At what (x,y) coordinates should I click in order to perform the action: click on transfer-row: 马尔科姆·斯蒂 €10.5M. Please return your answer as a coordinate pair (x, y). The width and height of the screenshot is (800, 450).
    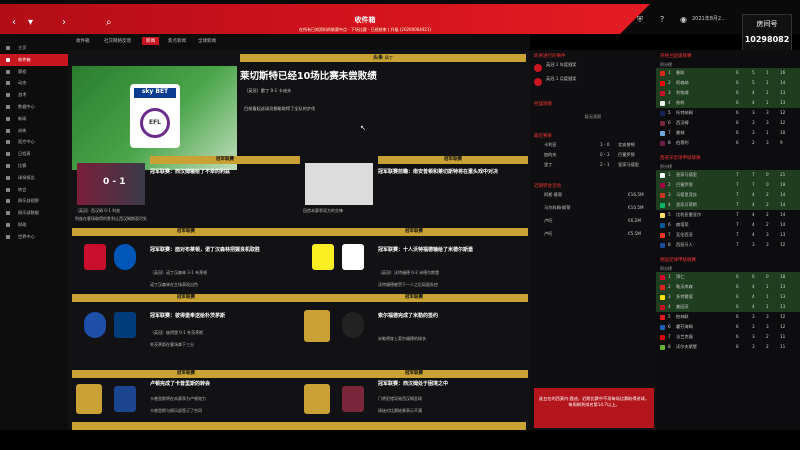
    Looking at the image, I should click on (593, 211).